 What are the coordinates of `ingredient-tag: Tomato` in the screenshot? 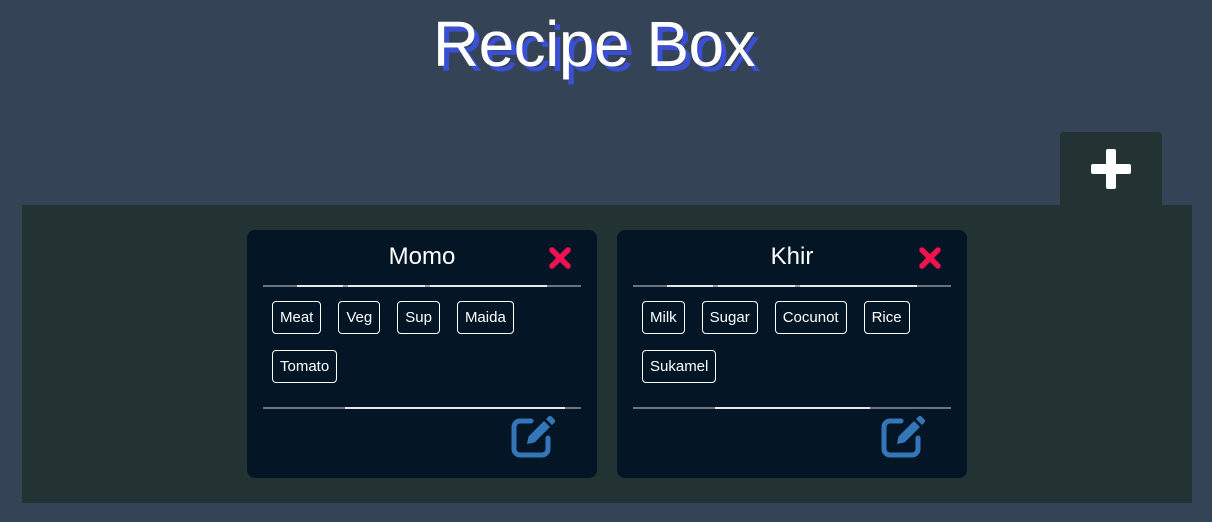 It's located at (305, 366).